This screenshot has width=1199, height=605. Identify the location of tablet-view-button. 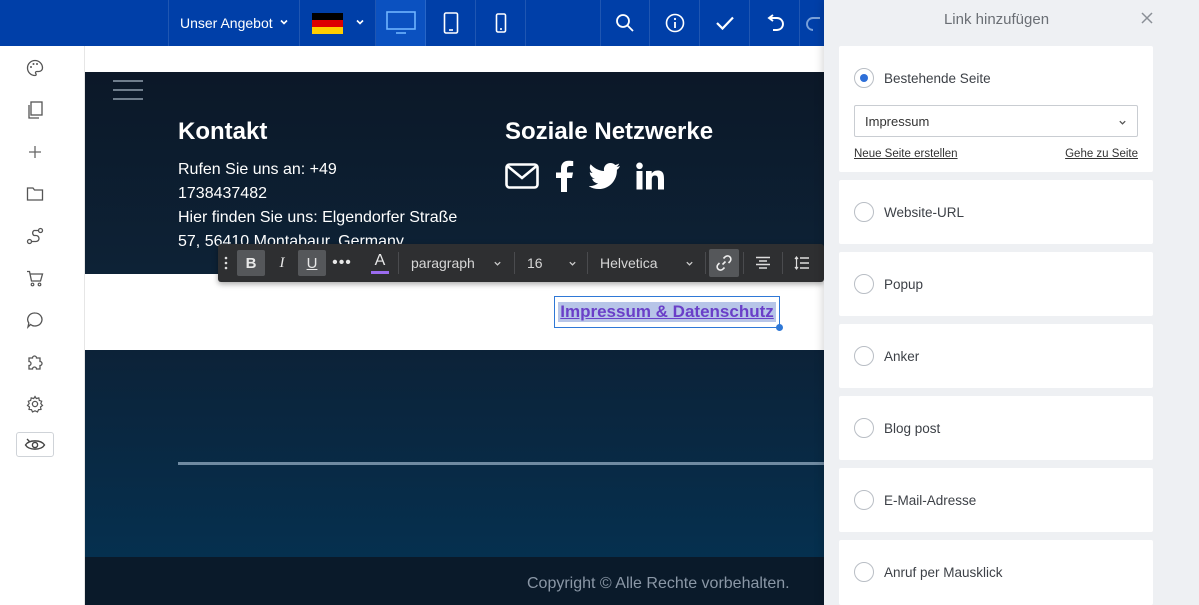
(451, 23).